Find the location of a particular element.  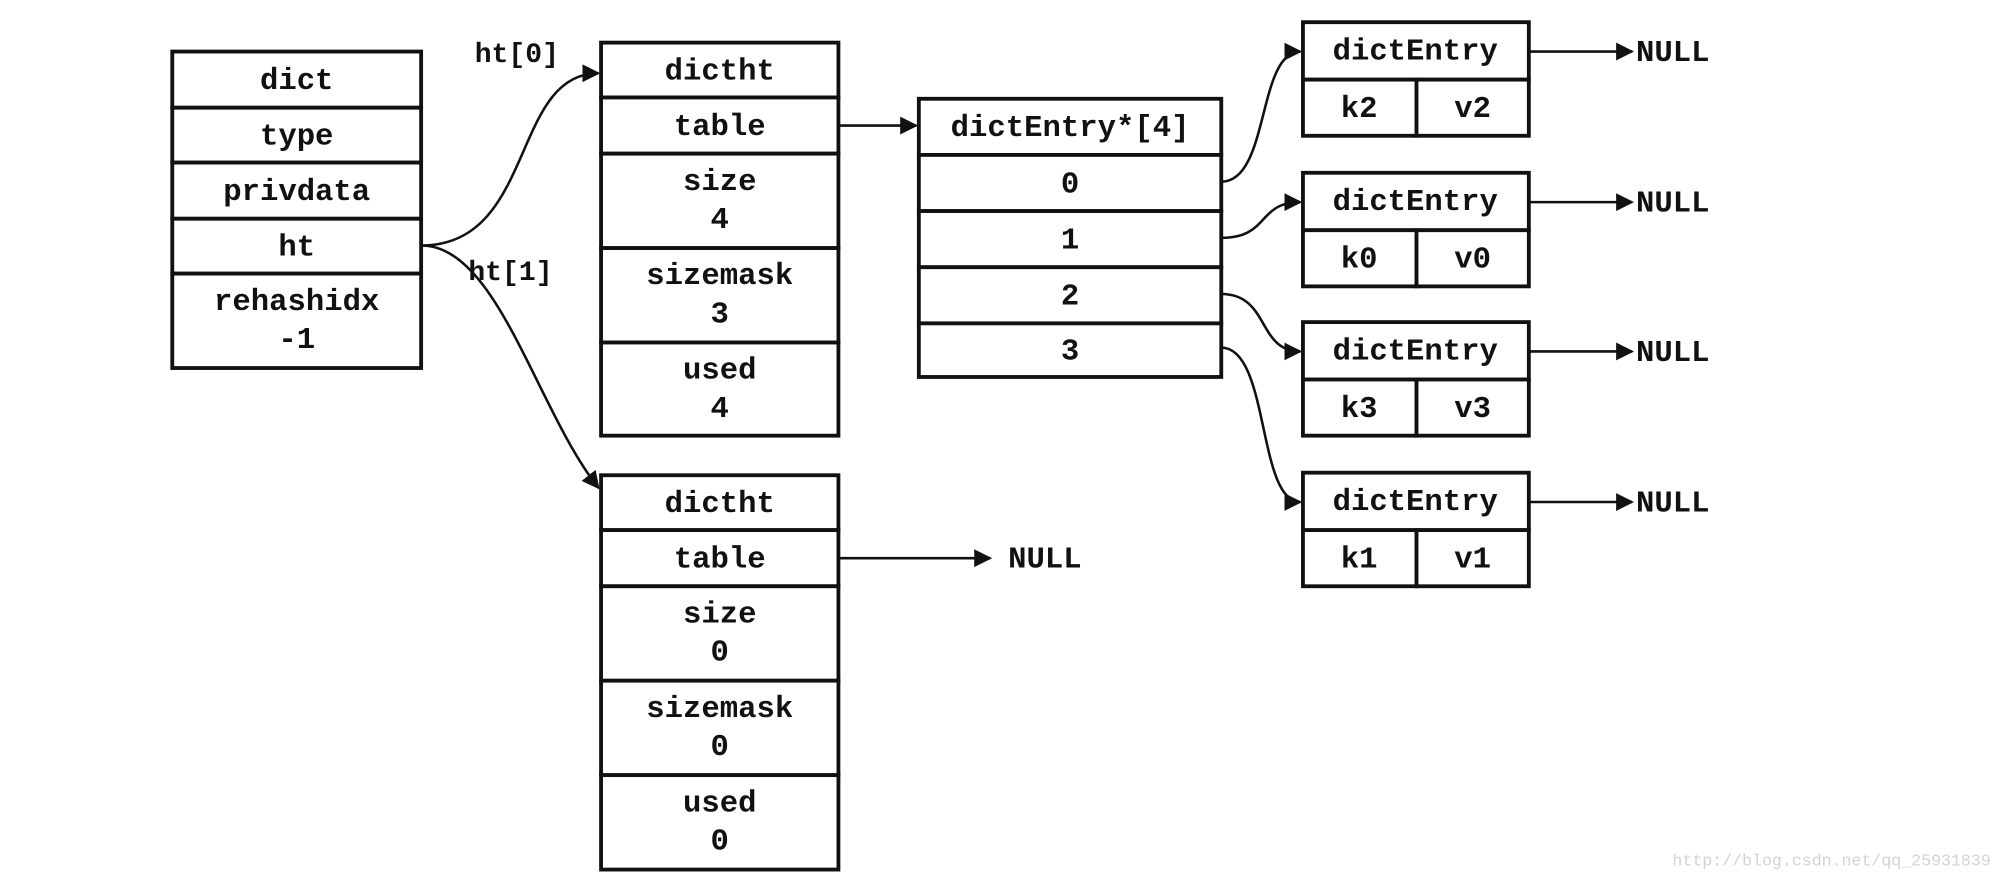

field-label: dict is located at coordinates (296, 82).